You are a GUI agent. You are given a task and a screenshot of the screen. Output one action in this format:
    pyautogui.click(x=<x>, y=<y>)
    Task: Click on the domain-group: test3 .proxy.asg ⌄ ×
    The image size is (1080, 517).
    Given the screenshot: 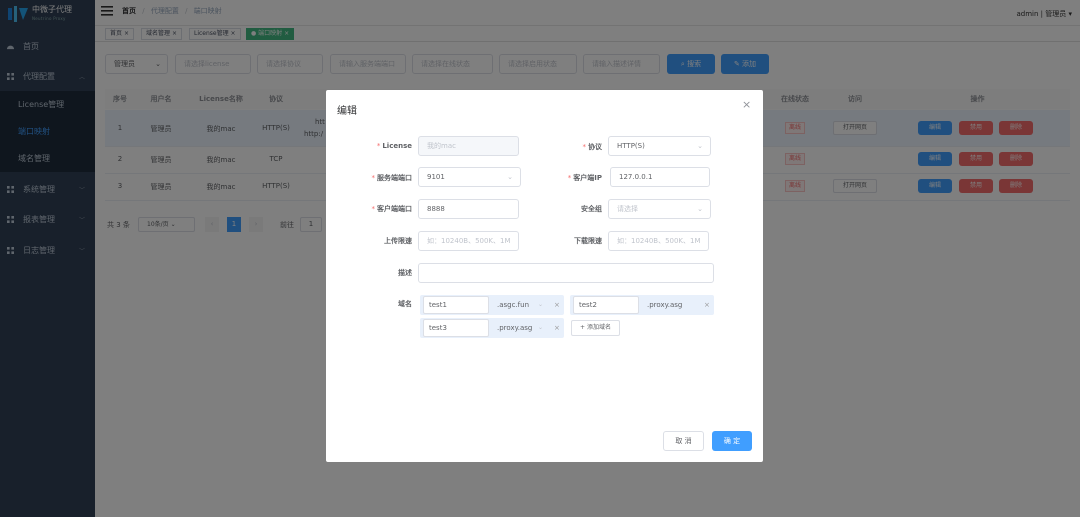 What is the action you would take?
    pyautogui.click(x=492, y=328)
    